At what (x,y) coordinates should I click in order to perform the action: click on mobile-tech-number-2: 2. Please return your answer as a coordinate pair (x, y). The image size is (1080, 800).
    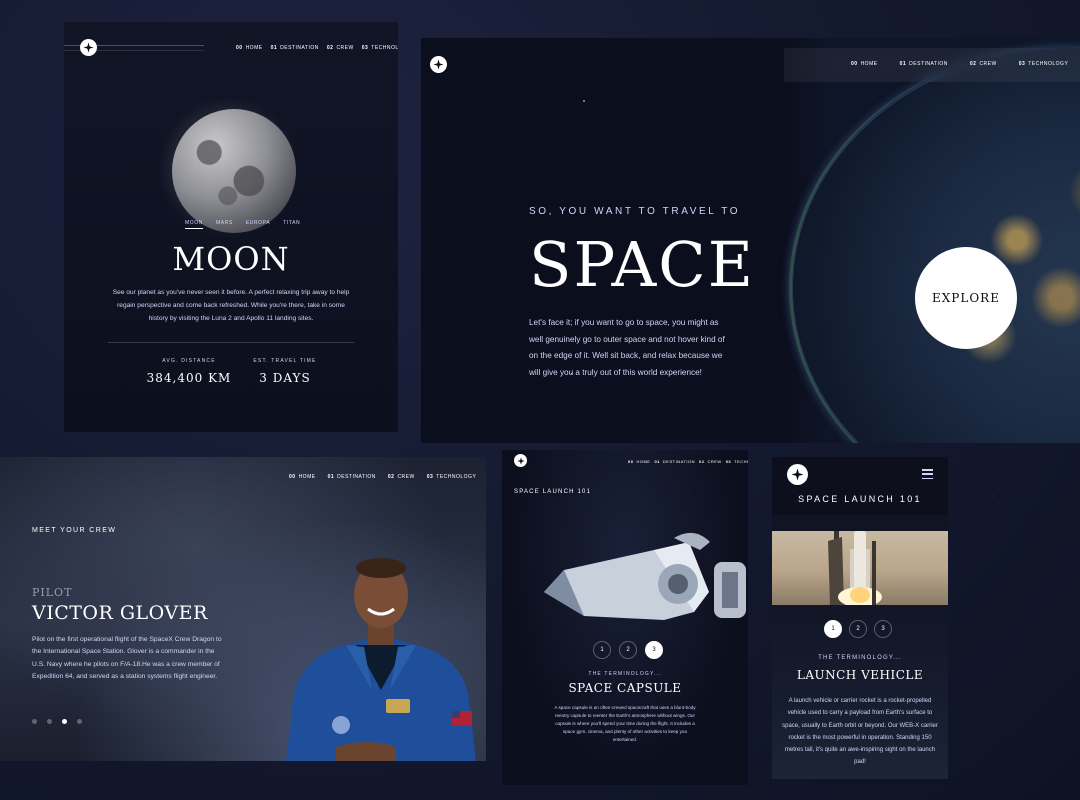
    Looking at the image, I should click on (858, 629).